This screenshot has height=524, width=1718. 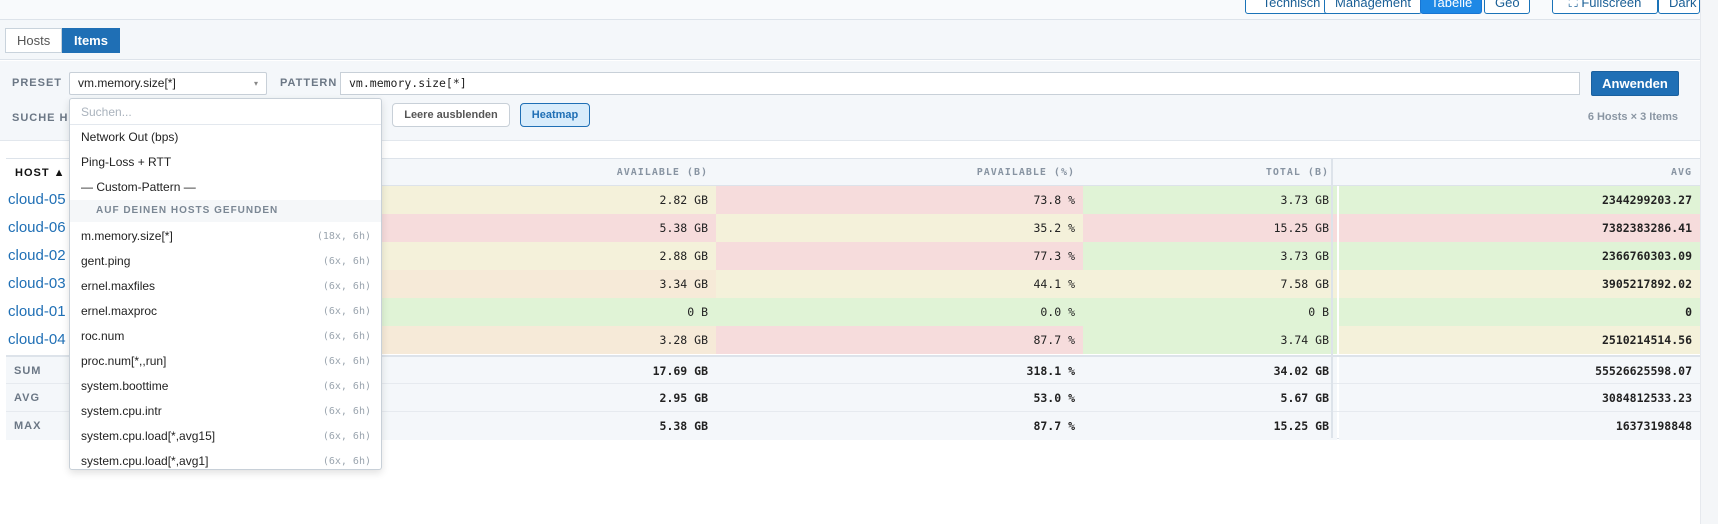 What do you see at coordinates (127, 83) in the screenshot?
I see `preset-select-value: vm.memory.size[*]` at bounding box center [127, 83].